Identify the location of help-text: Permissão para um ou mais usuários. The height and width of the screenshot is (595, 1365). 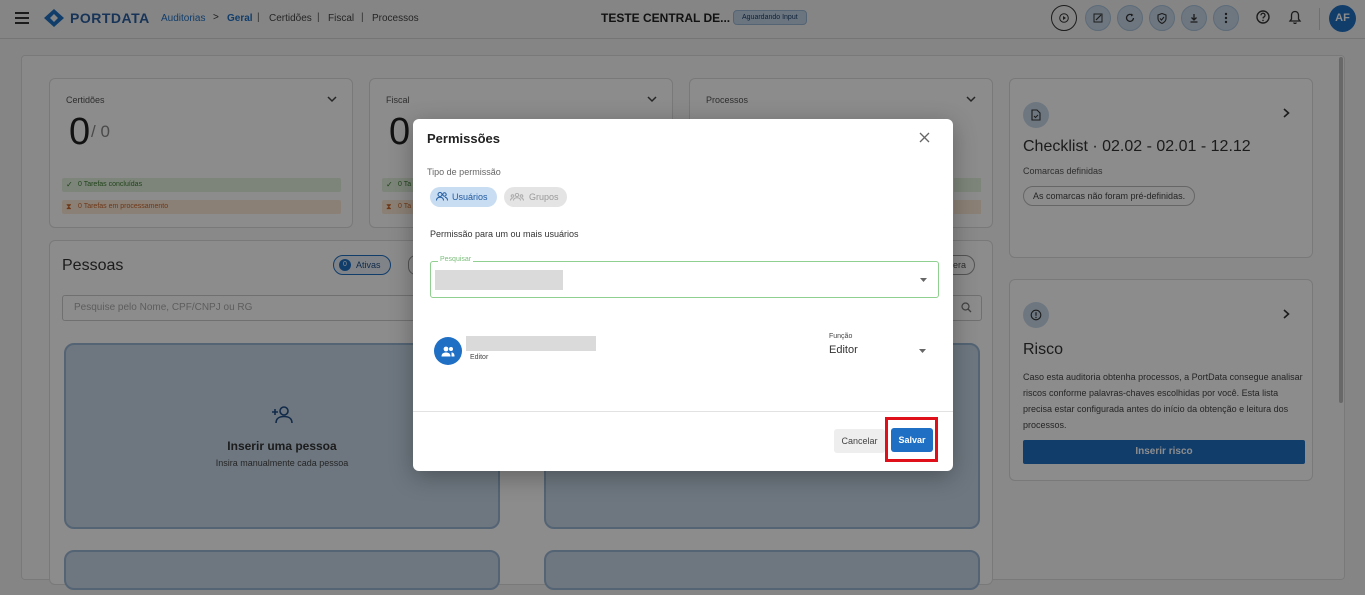
(504, 234).